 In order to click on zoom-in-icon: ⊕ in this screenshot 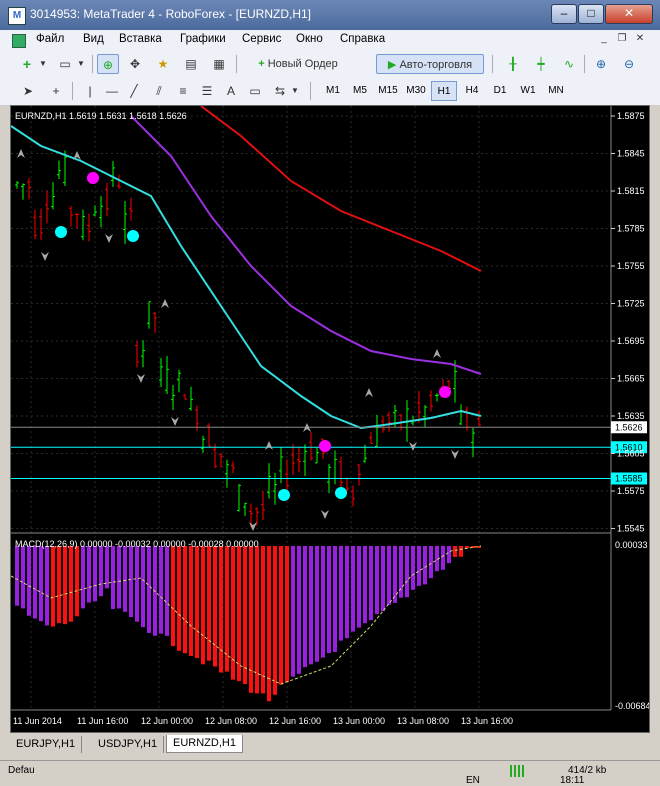, I will do `click(601, 64)`.